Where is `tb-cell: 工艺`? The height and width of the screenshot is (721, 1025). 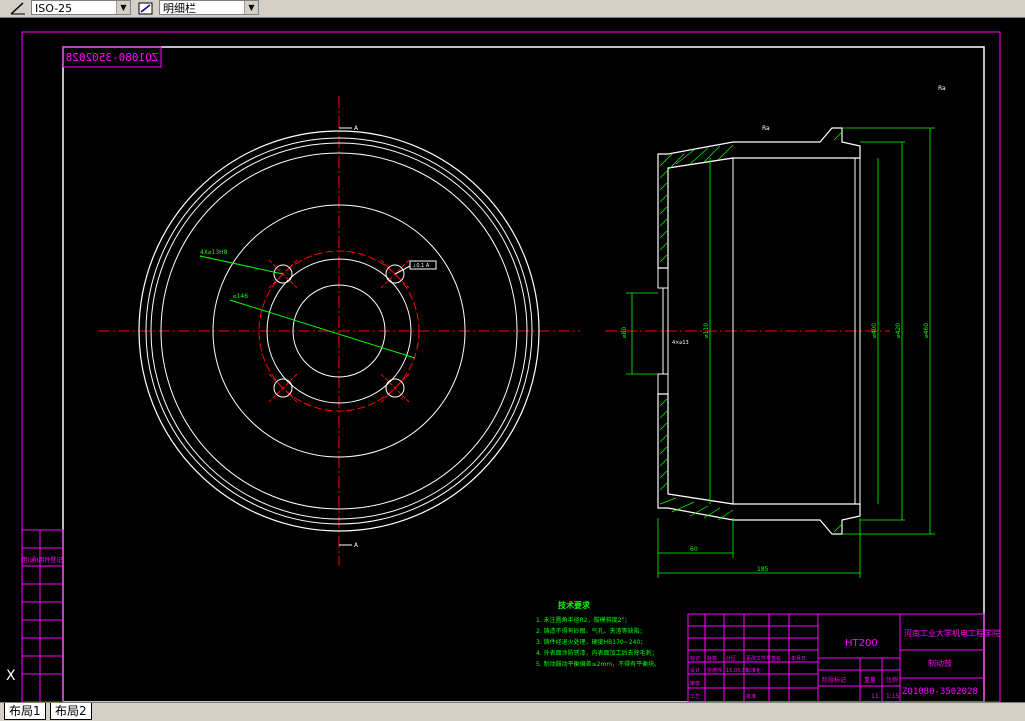 tb-cell: 工艺 is located at coordinates (695, 697).